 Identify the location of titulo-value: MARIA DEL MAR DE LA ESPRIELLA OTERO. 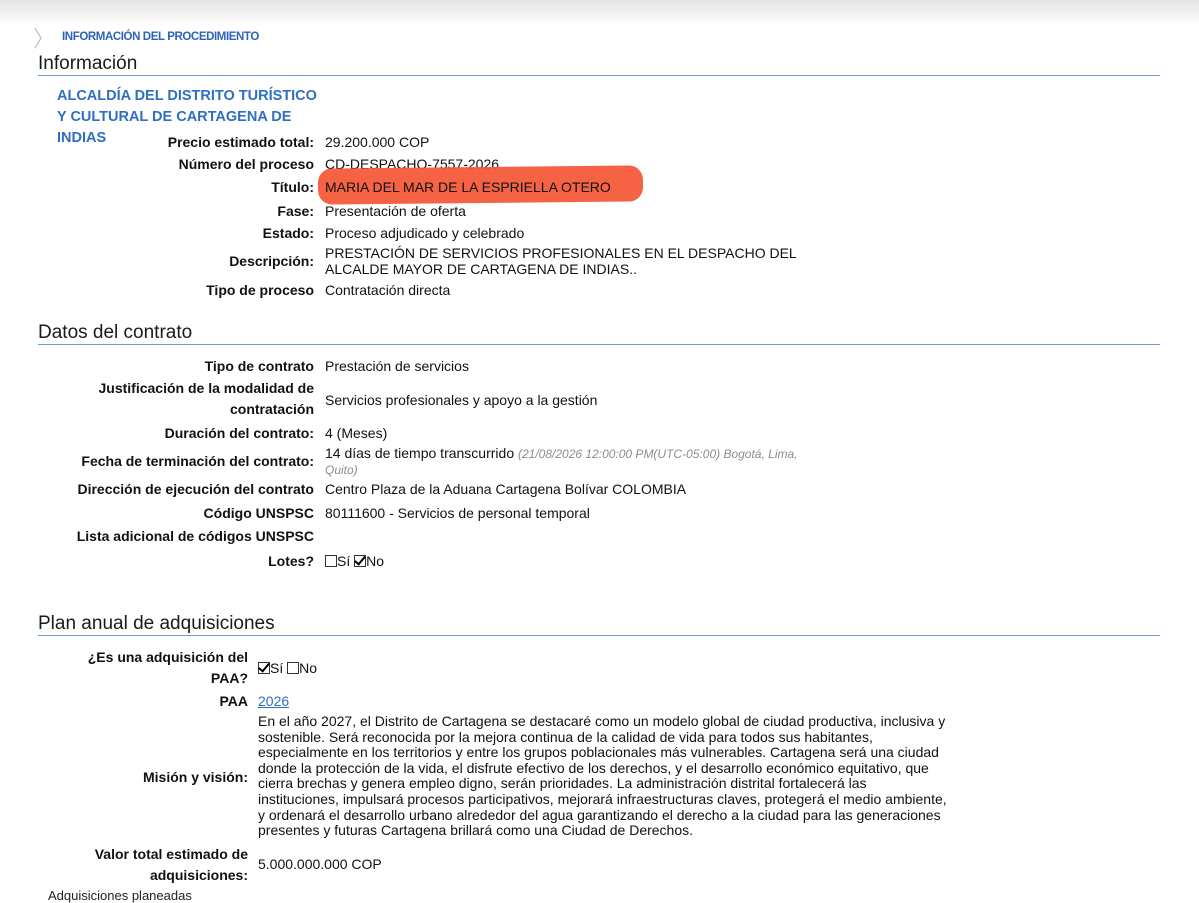
(468, 187).